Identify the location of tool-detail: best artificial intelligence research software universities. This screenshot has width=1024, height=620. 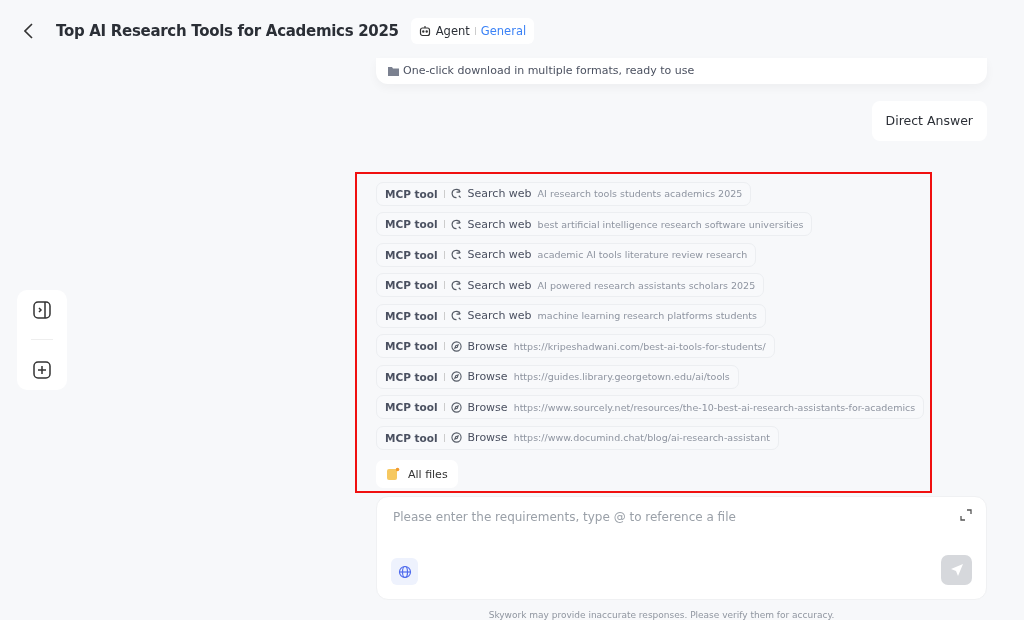
(670, 224).